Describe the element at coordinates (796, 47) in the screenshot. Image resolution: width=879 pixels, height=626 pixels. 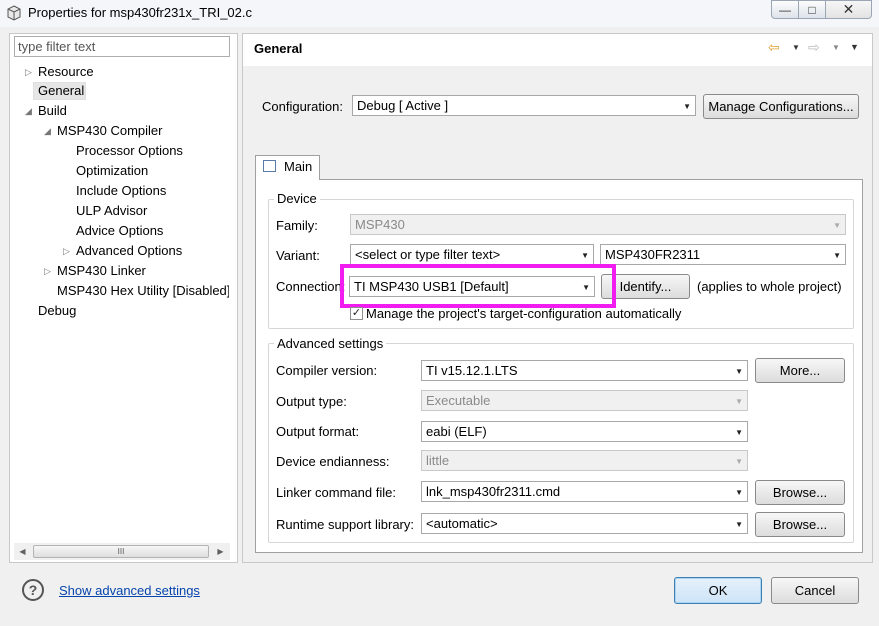
I see `back-history-dropdown-icon: ▼` at that location.